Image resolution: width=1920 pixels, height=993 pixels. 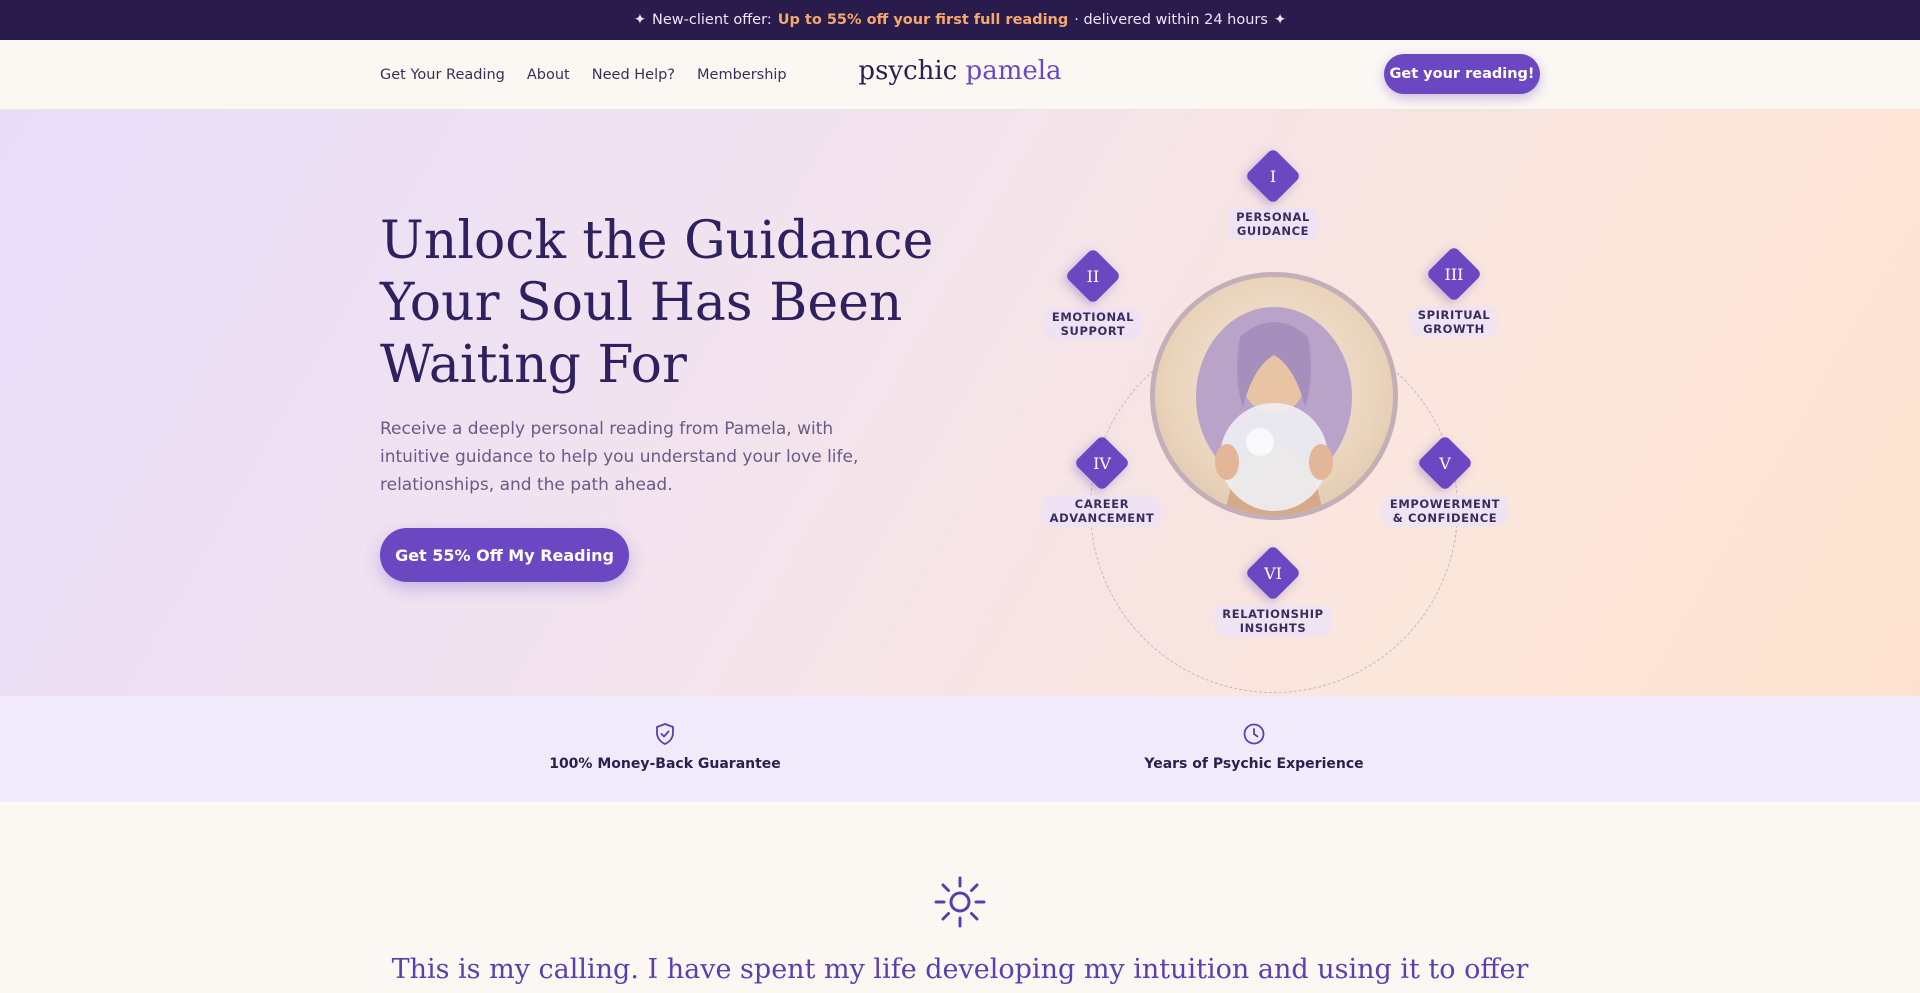 What do you see at coordinates (1274, 411) in the screenshot?
I see `portrait-illustration` at bounding box center [1274, 411].